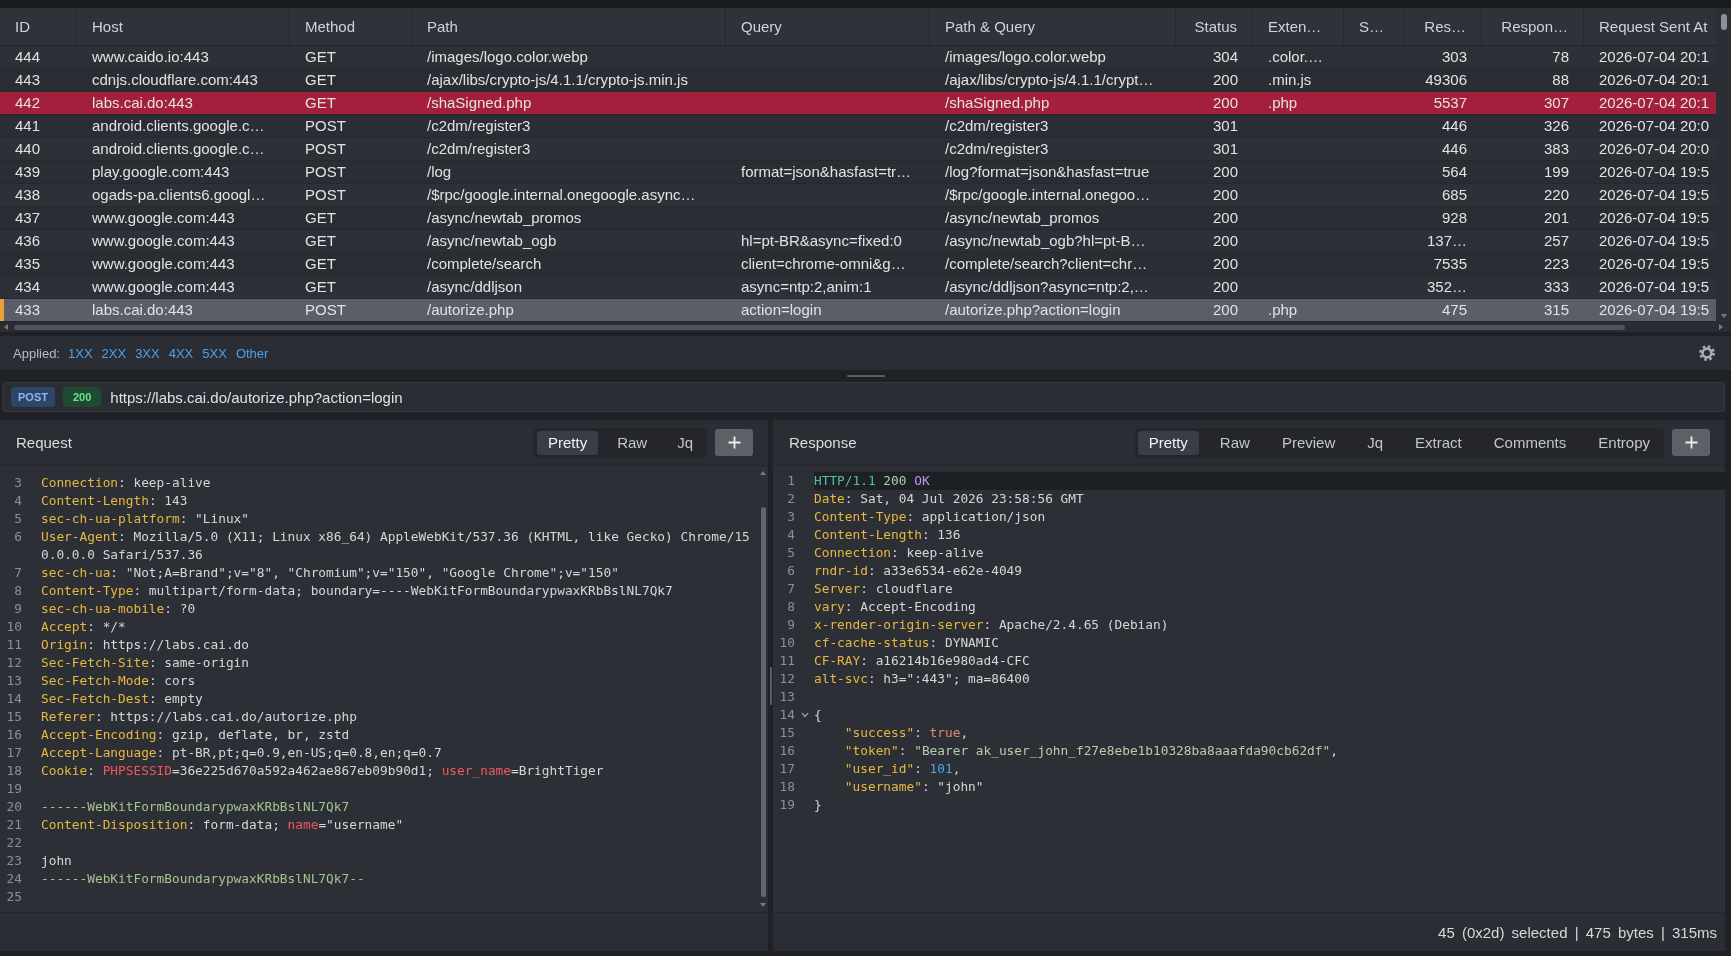  I want to click on table-cell-text: /autorize.php, so click(470, 310).